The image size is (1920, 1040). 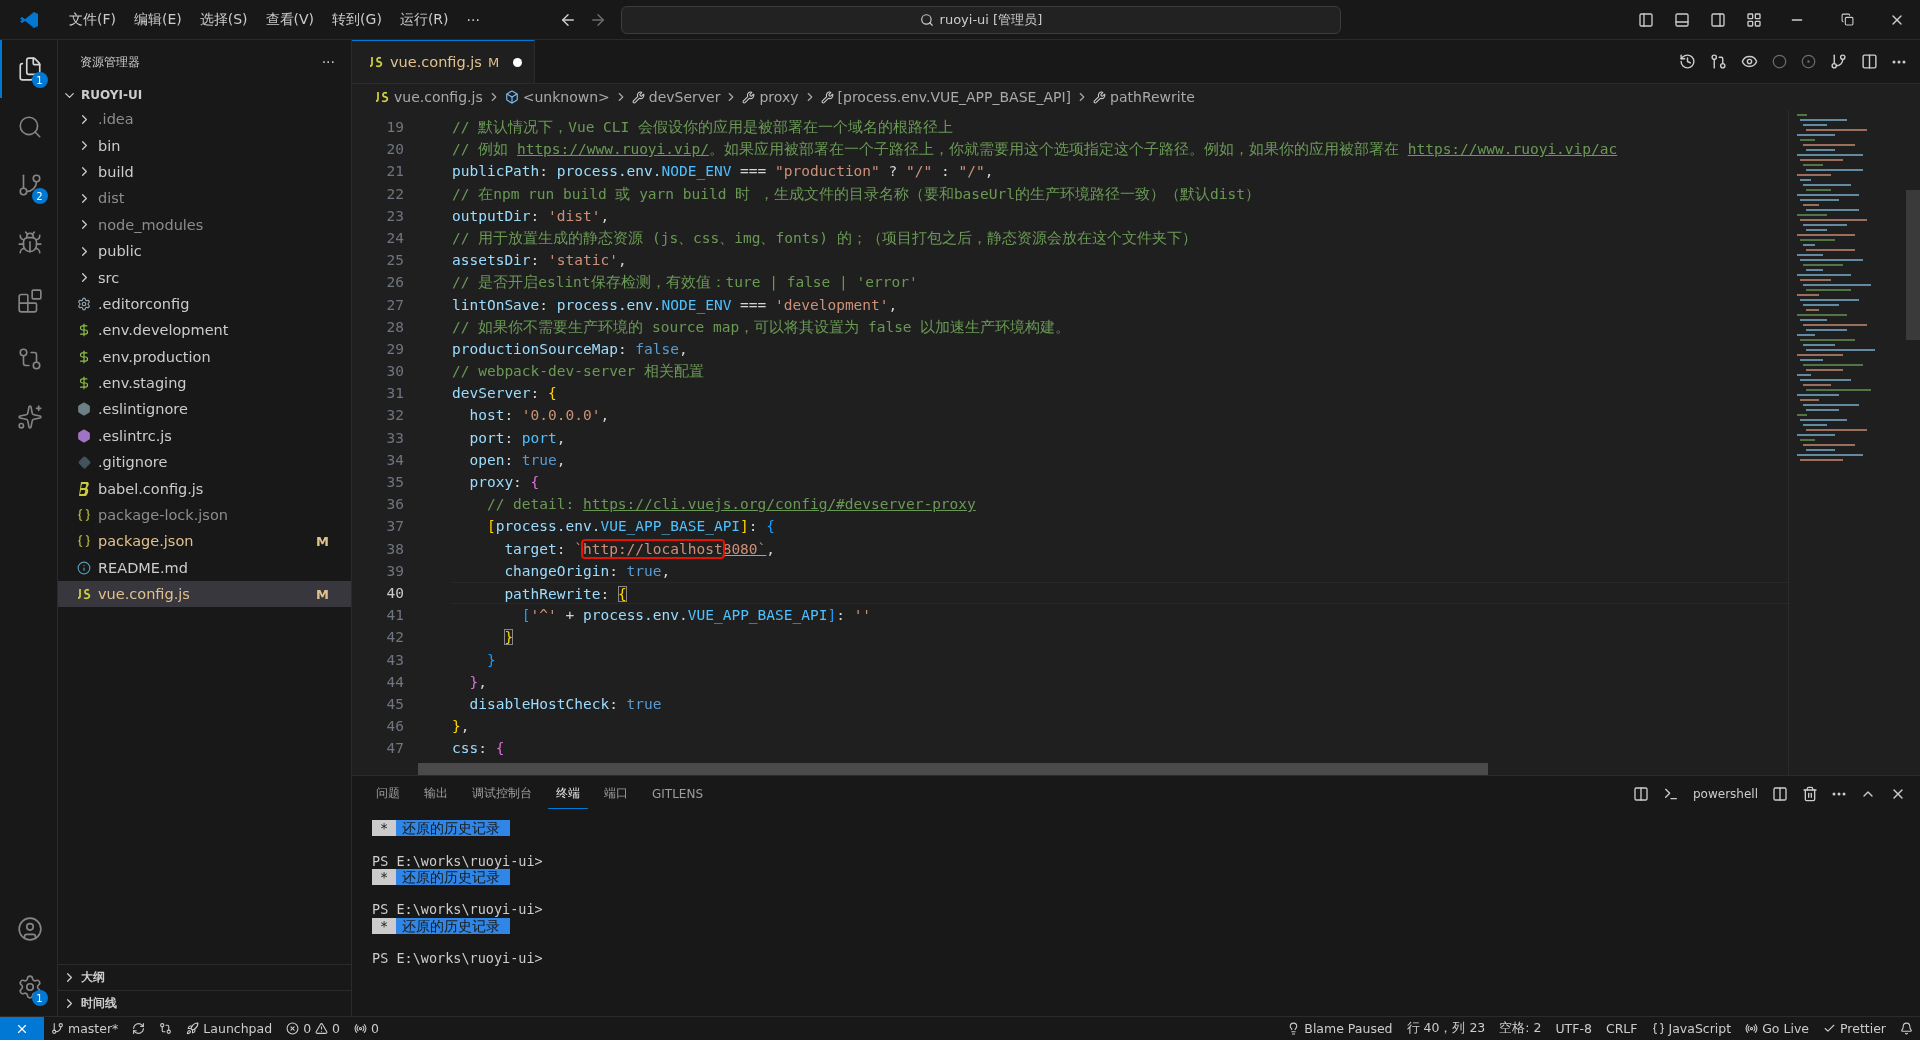 What do you see at coordinates (1725, 794) in the screenshot?
I see `terminal-name: powershell` at bounding box center [1725, 794].